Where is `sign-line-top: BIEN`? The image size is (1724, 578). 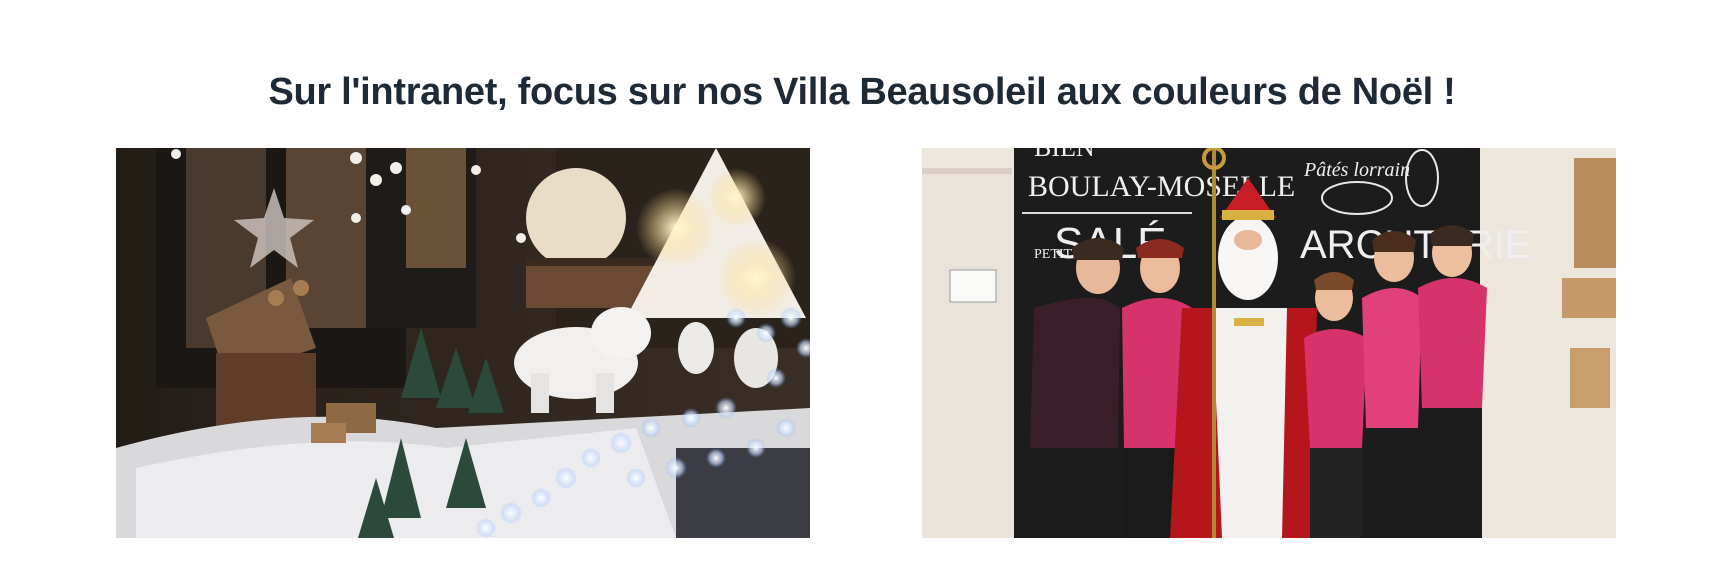
sign-line-top: BIEN is located at coordinates (1064, 155).